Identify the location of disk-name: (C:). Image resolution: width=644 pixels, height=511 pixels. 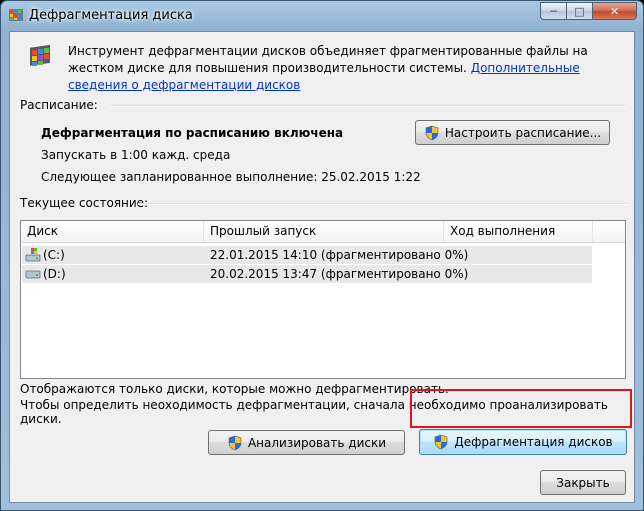
(54, 255).